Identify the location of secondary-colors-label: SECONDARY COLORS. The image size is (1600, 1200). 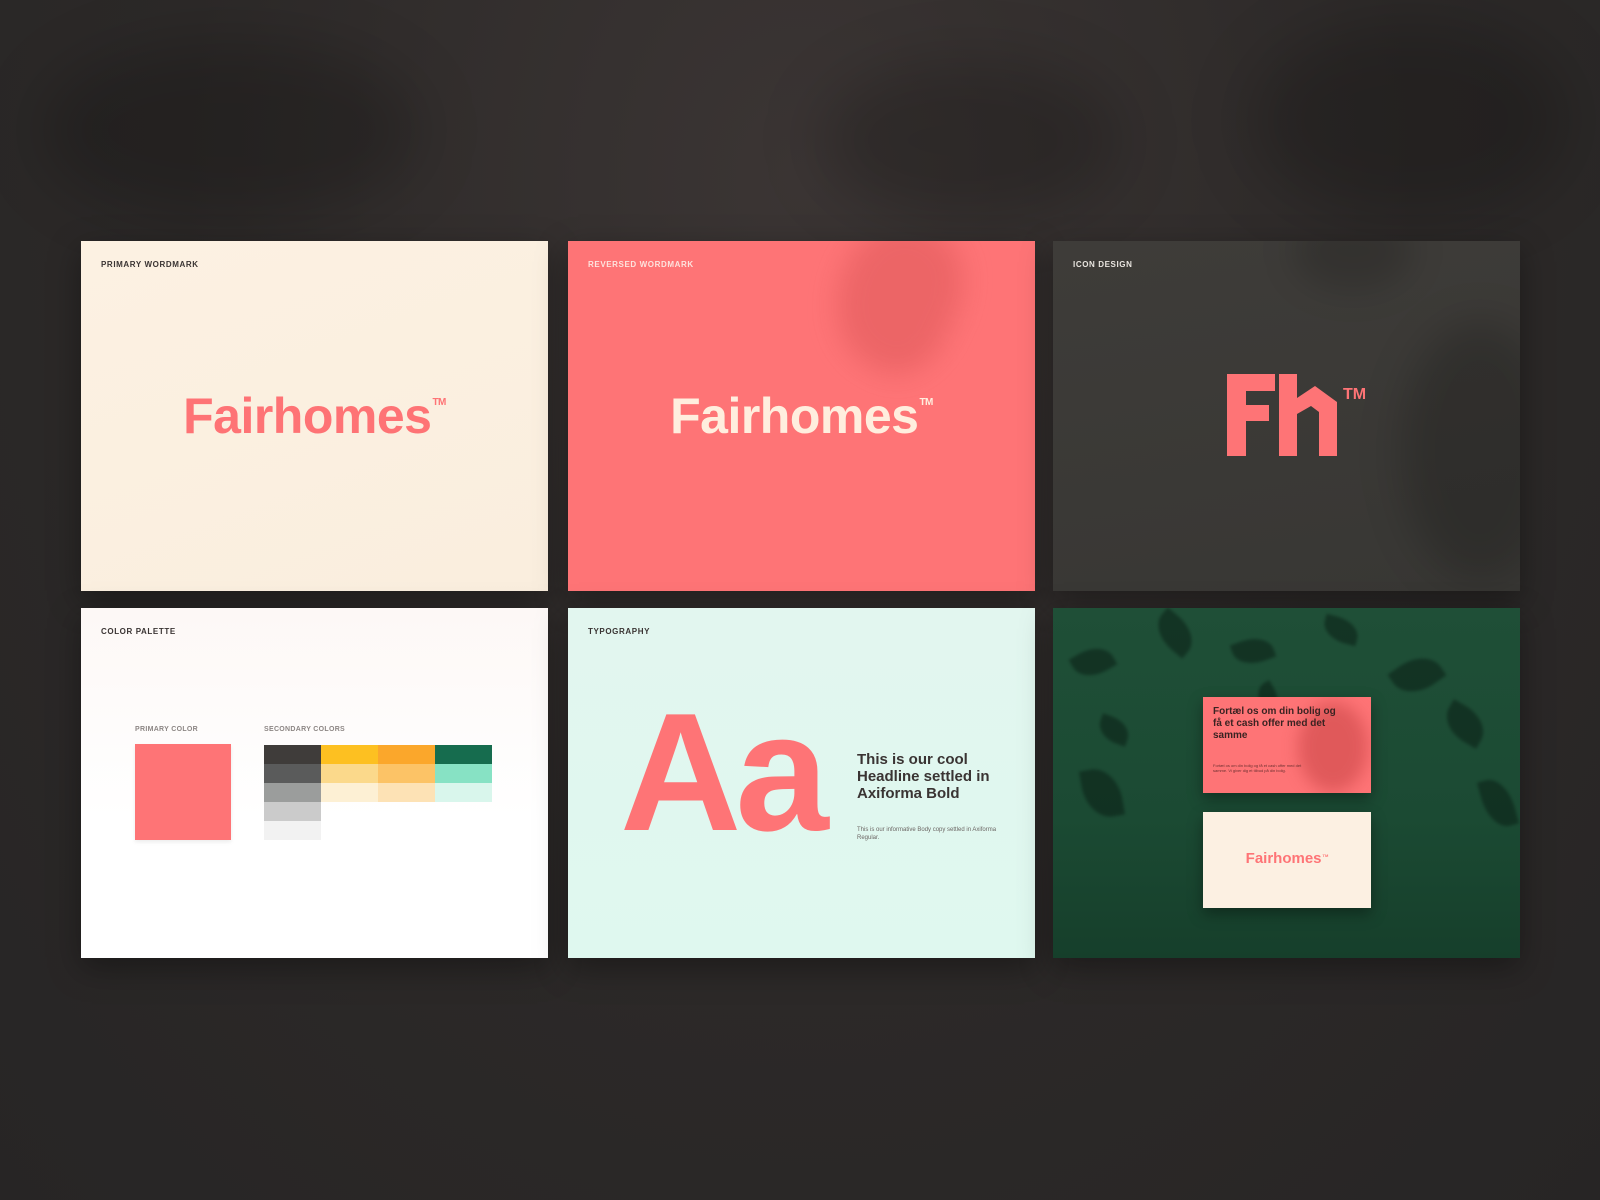
(305, 729).